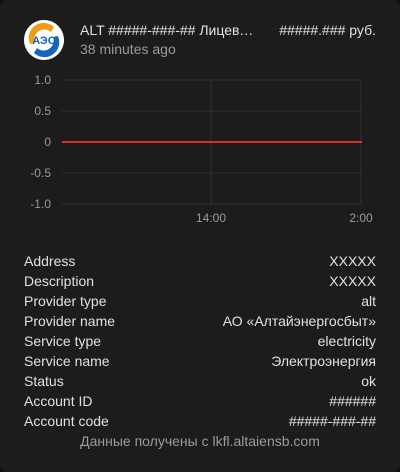  Describe the element at coordinates (211, 218) in the screenshot. I see `x-tick-label: 14:00` at that location.